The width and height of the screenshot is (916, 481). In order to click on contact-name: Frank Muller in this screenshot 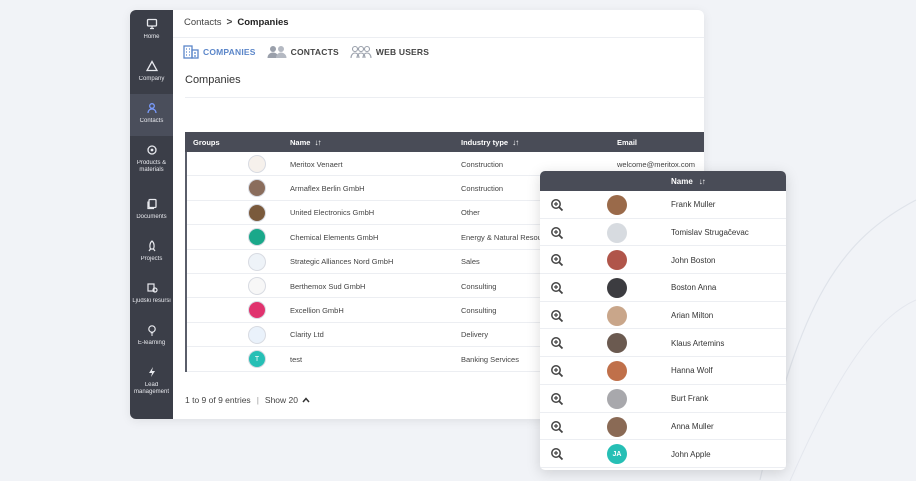, I will do `click(693, 205)`.